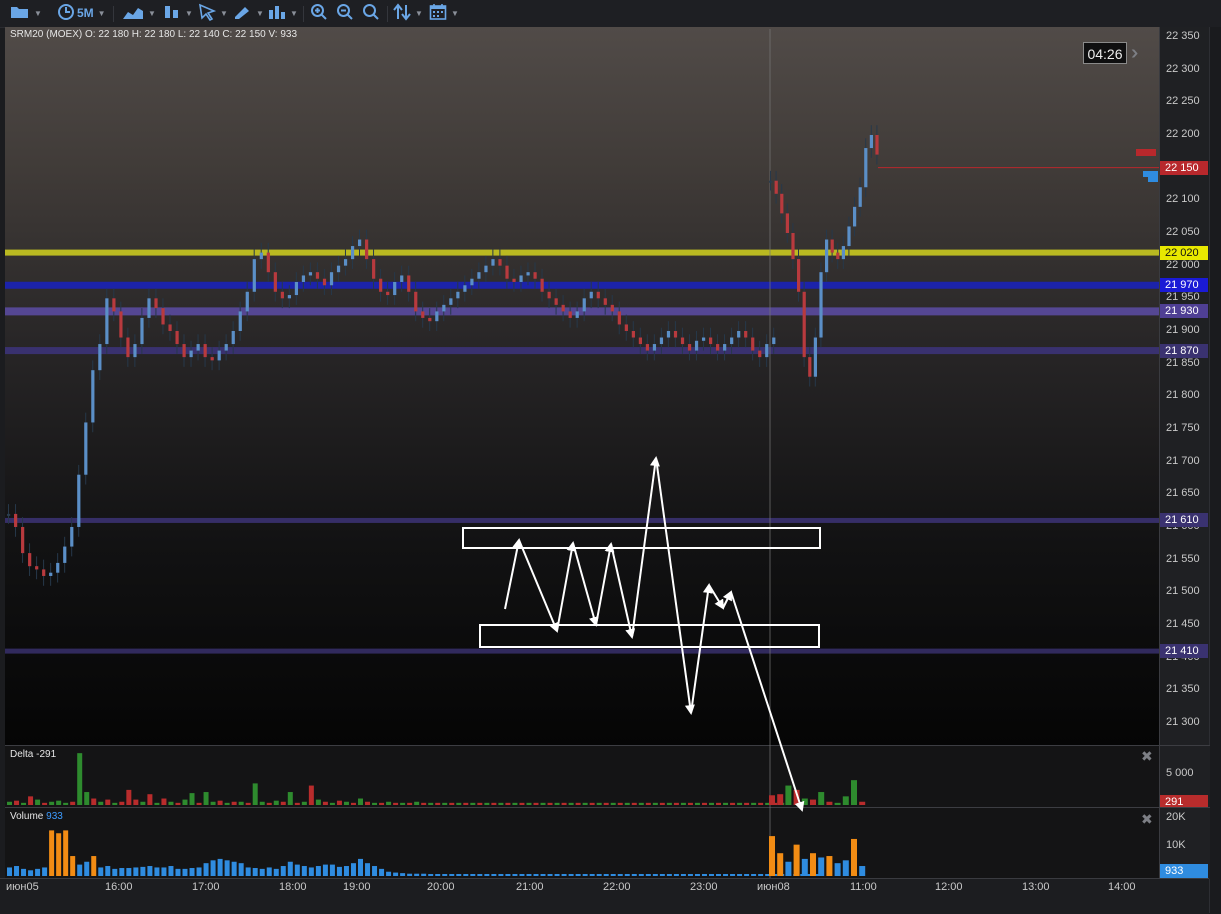 The width and height of the screenshot is (1221, 914). What do you see at coordinates (1183, 133) in the screenshot?
I see `price-label: 22 200` at bounding box center [1183, 133].